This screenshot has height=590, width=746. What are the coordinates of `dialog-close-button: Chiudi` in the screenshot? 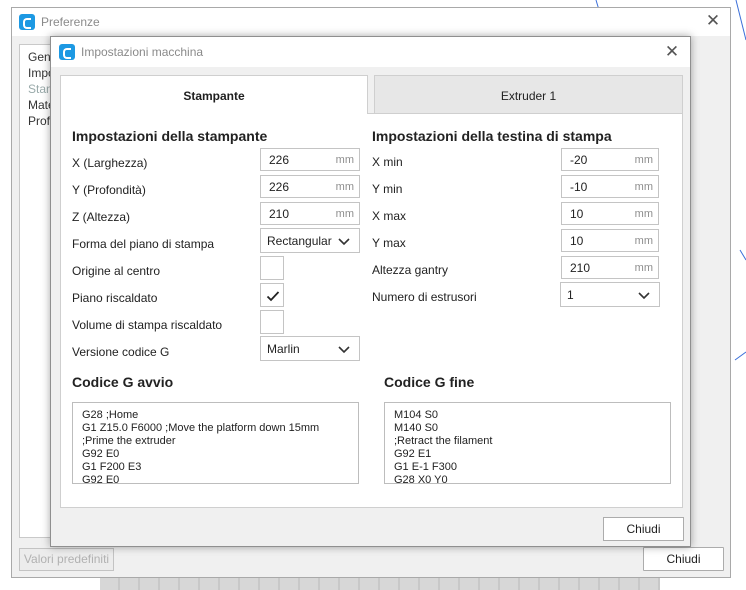 It's located at (643, 529).